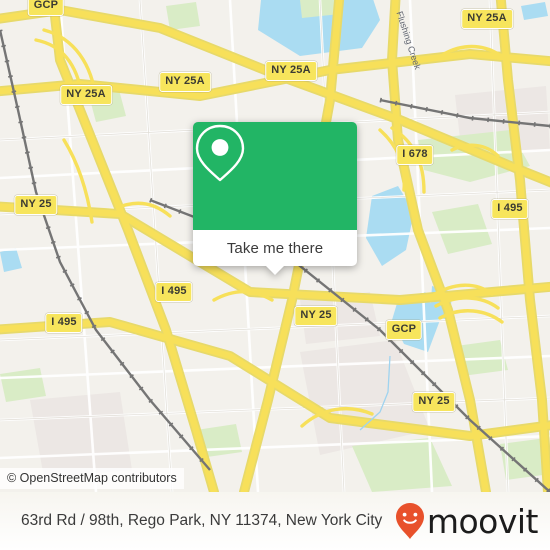  I want to click on moovit-brand: moovit, so click(467, 521).